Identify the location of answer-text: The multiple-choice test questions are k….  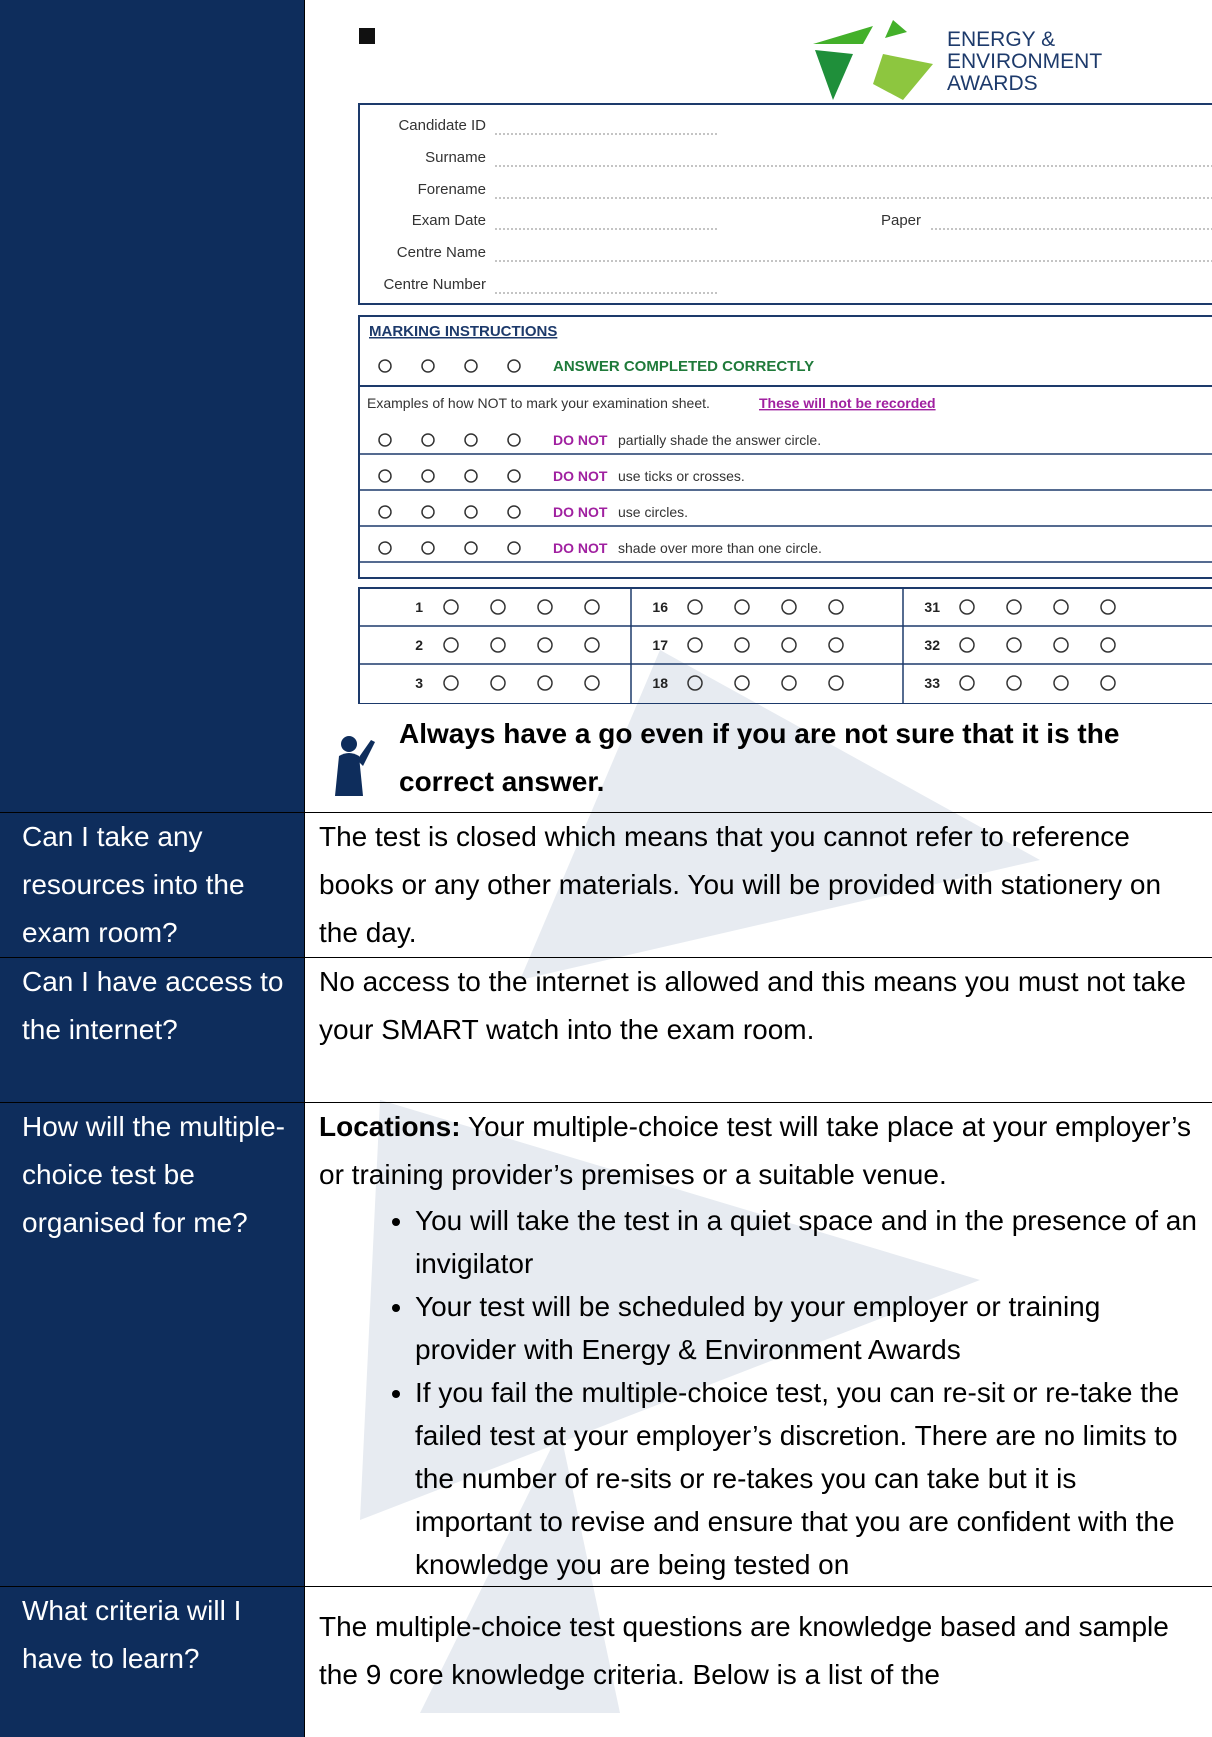
(759, 1651).